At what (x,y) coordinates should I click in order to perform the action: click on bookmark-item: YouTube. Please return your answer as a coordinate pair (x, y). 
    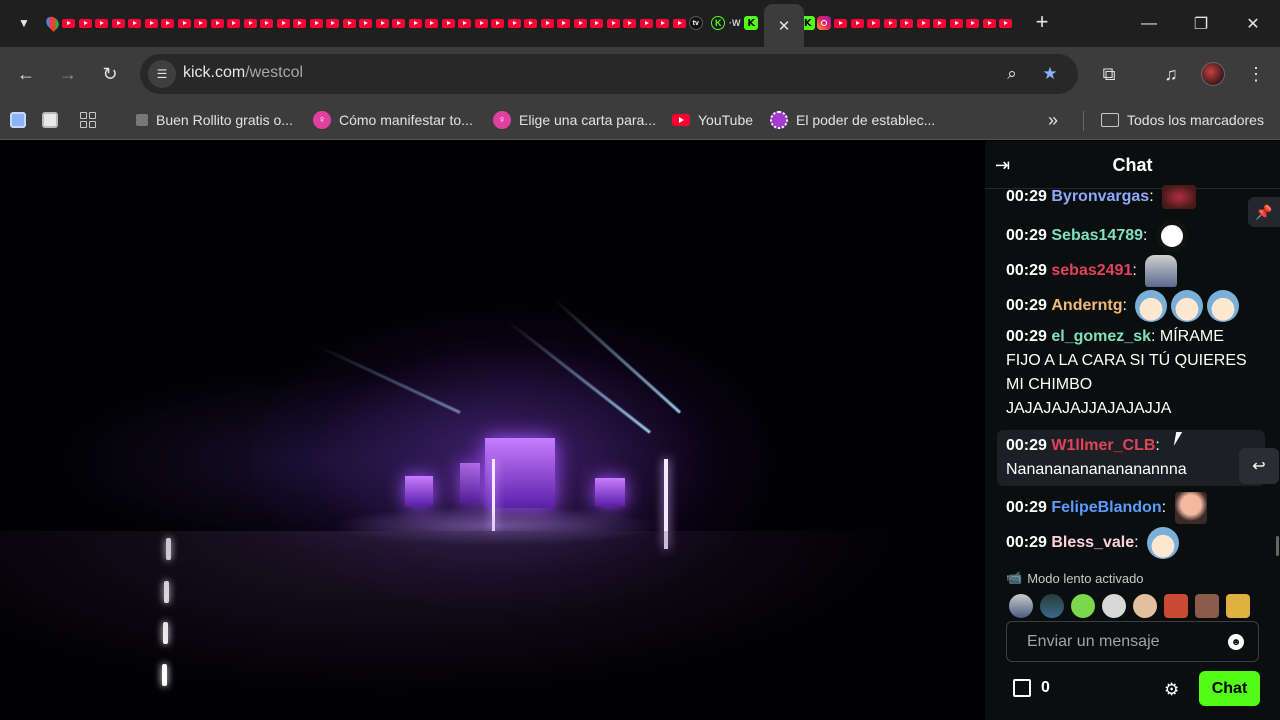
    Looking at the image, I should click on (712, 120).